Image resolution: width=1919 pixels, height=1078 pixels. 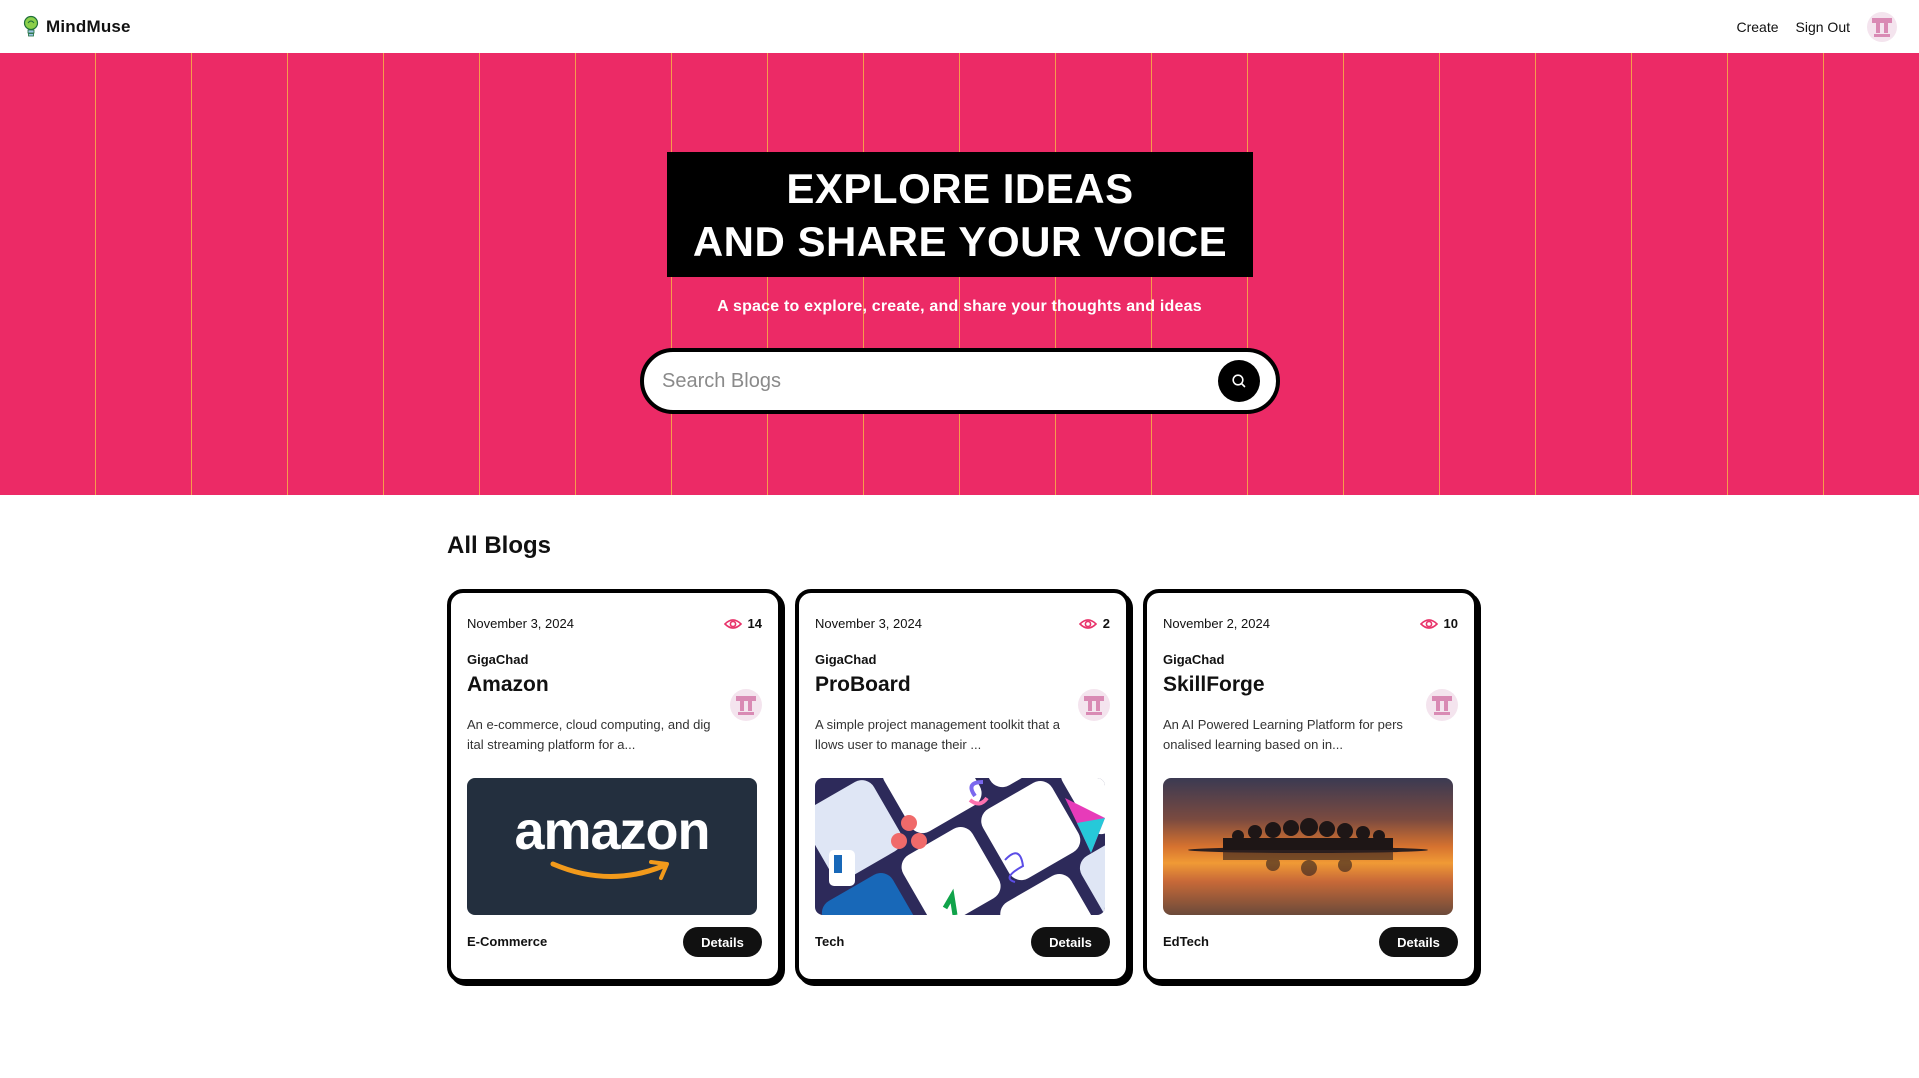 What do you see at coordinates (1216, 623) in the screenshot?
I see `blog-date: November 2, 2024` at bounding box center [1216, 623].